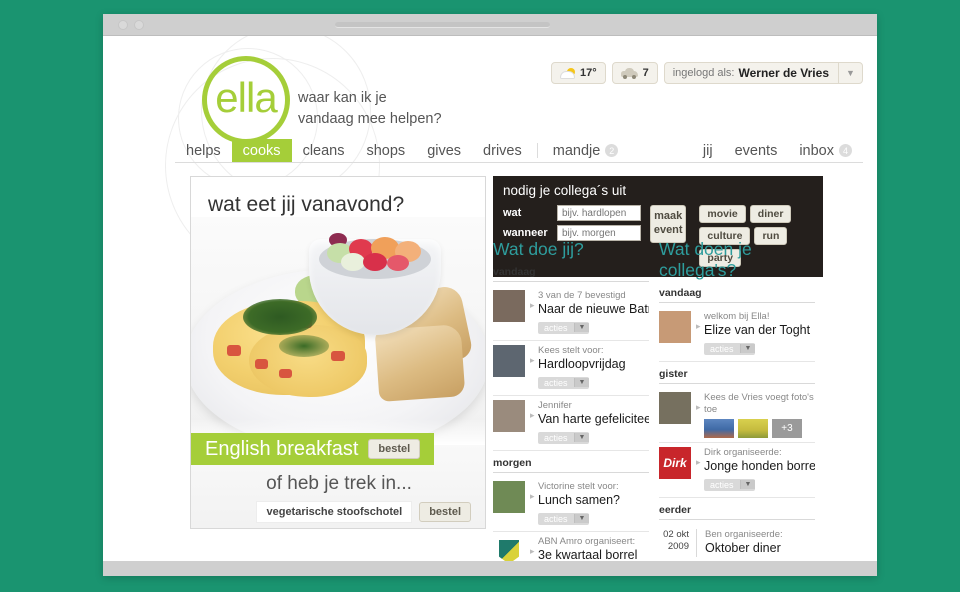 The image size is (960, 592). I want to click on invite-what-input, so click(599, 213).